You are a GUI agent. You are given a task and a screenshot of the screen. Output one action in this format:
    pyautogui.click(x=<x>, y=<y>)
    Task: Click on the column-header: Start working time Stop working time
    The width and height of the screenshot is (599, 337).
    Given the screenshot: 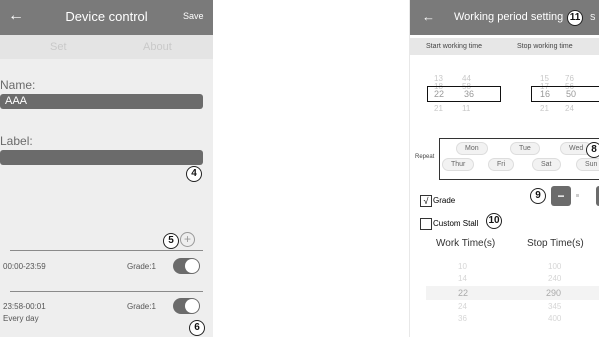 What is the action you would take?
    pyautogui.click(x=504, y=46)
    